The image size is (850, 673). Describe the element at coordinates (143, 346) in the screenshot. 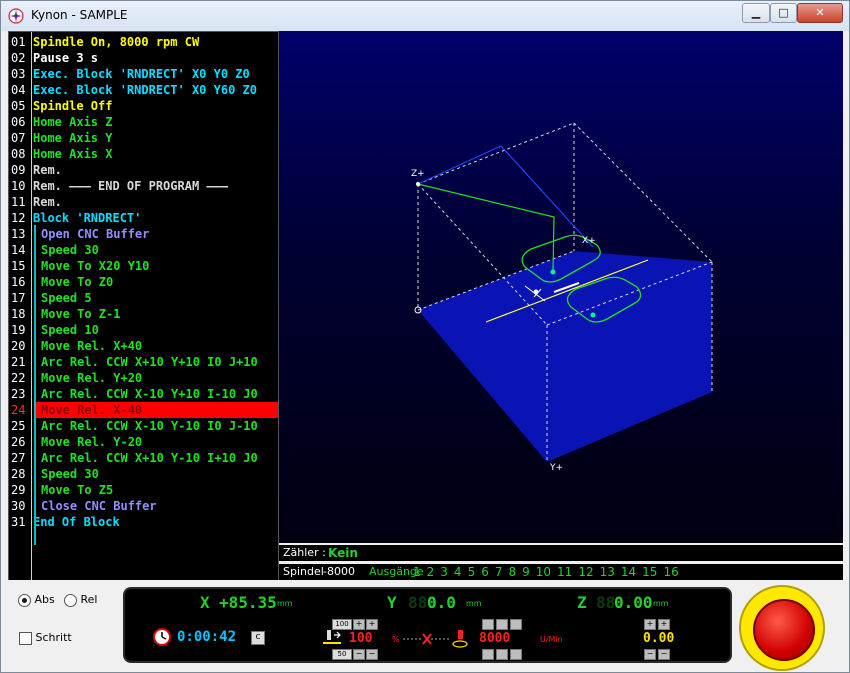

I see `program-line: 20 Move Rel. X+40` at that location.